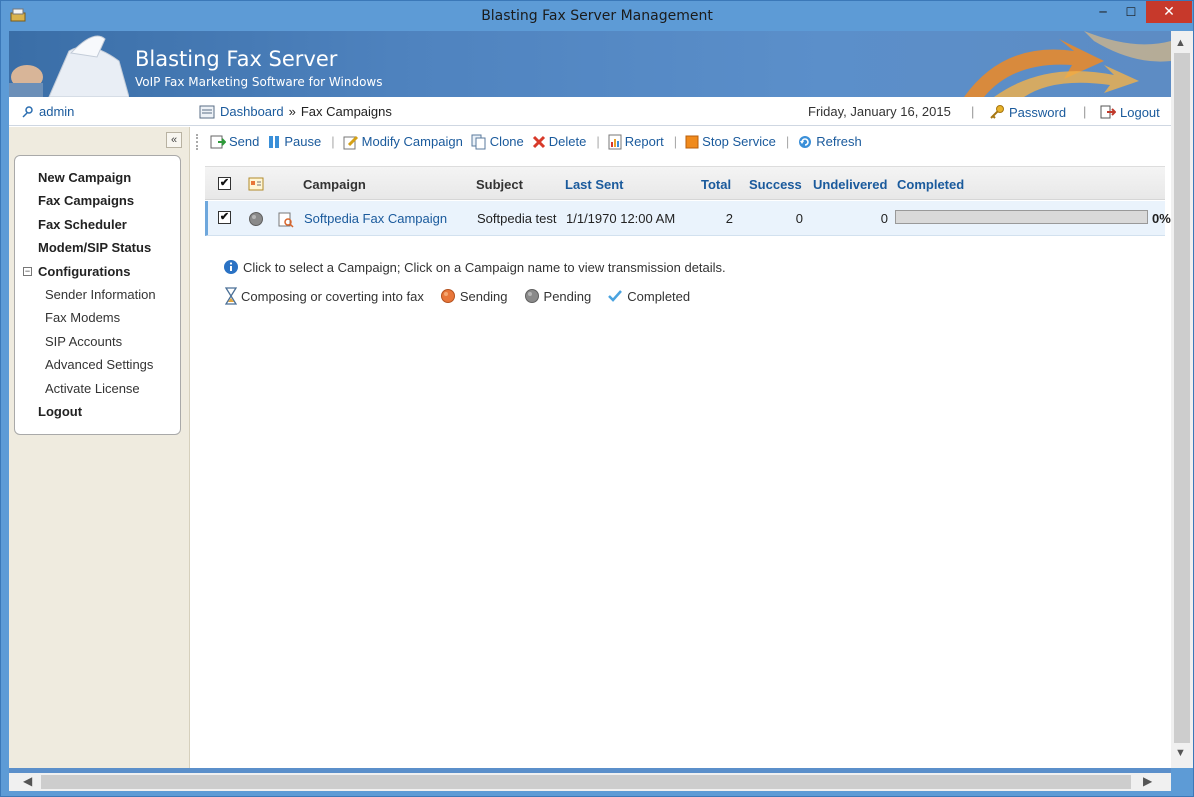 This screenshot has width=1194, height=797. I want to click on vertical-scroll-thumb, so click(1182, 398).